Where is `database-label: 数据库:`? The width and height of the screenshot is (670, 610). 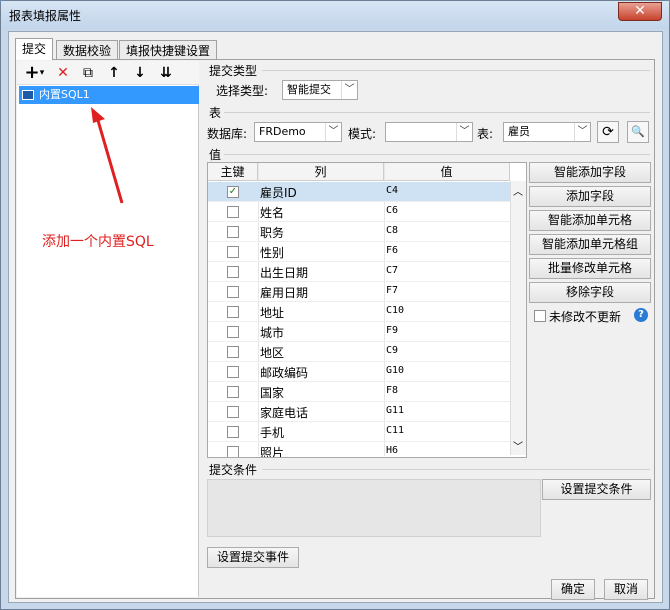
database-label: 数据库: is located at coordinates (227, 134).